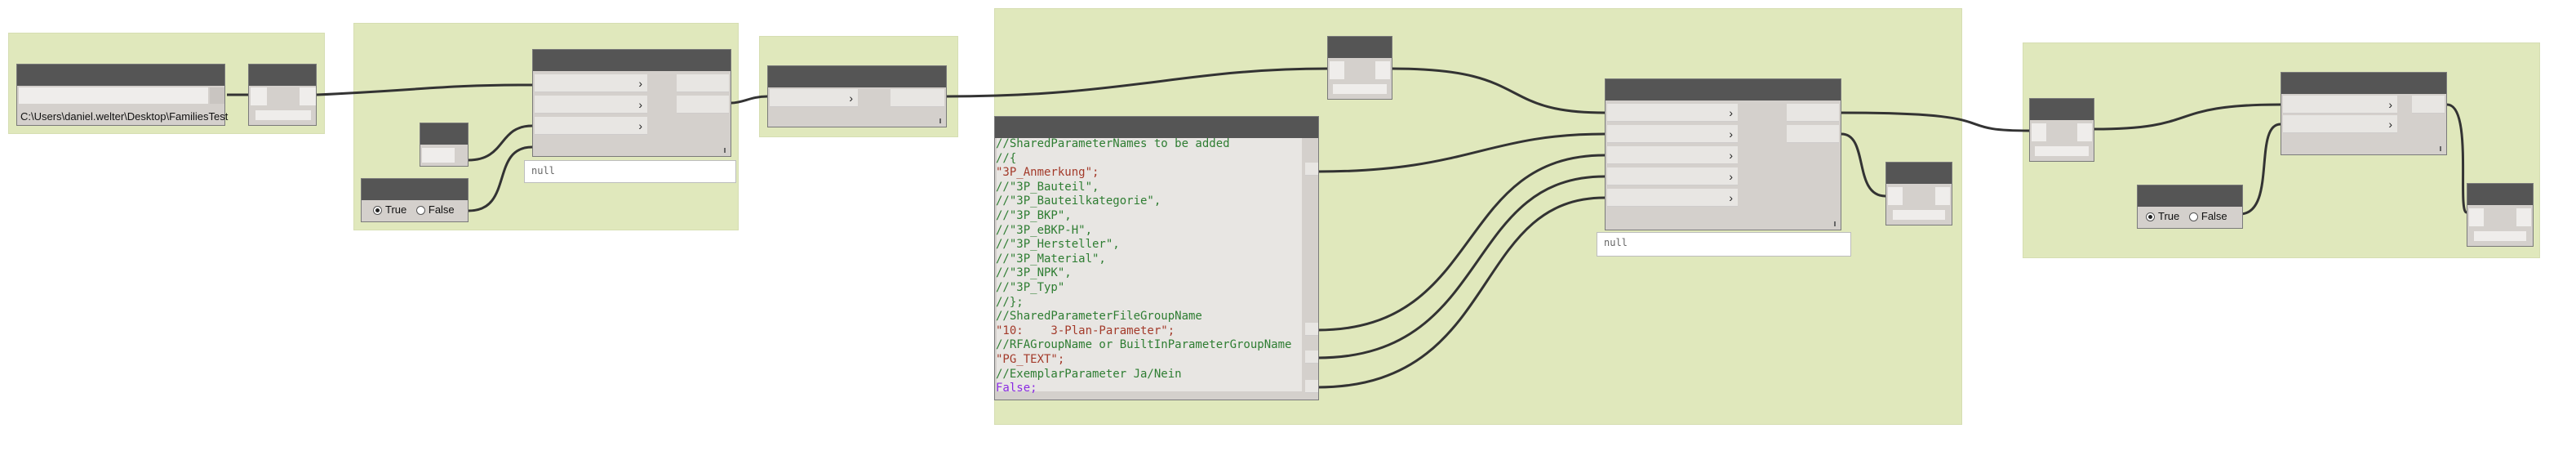  What do you see at coordinates (1113, 143) in the screenshot?
I see `code-line: //SharedParameterNames to be added` at bounding box center [1113, 143].